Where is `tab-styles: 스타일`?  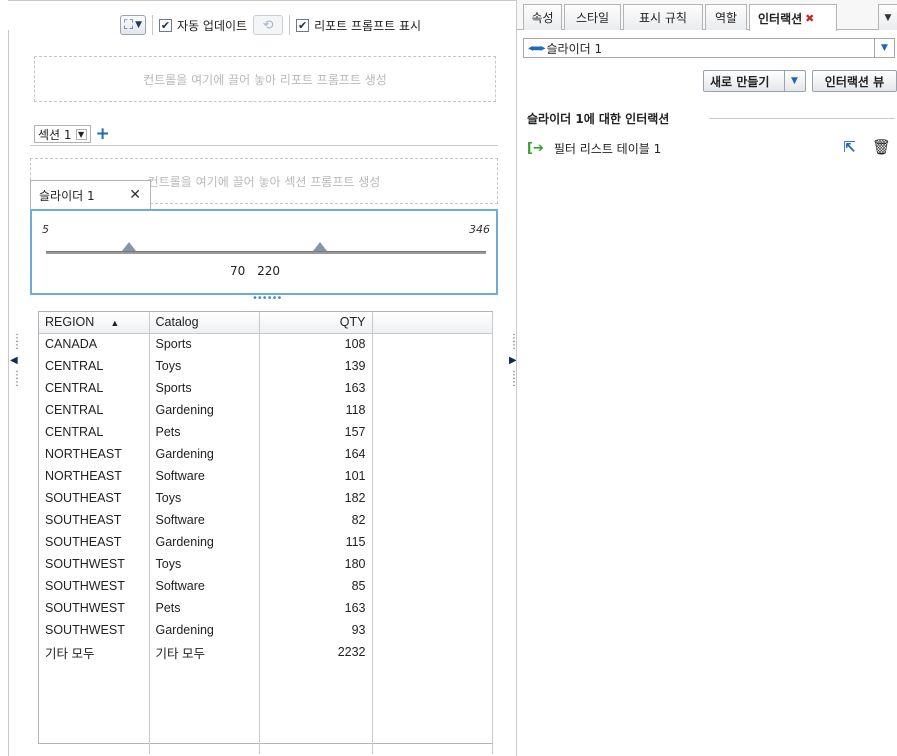
tab-styles: 스타일 is located at coordinates (592, 17).